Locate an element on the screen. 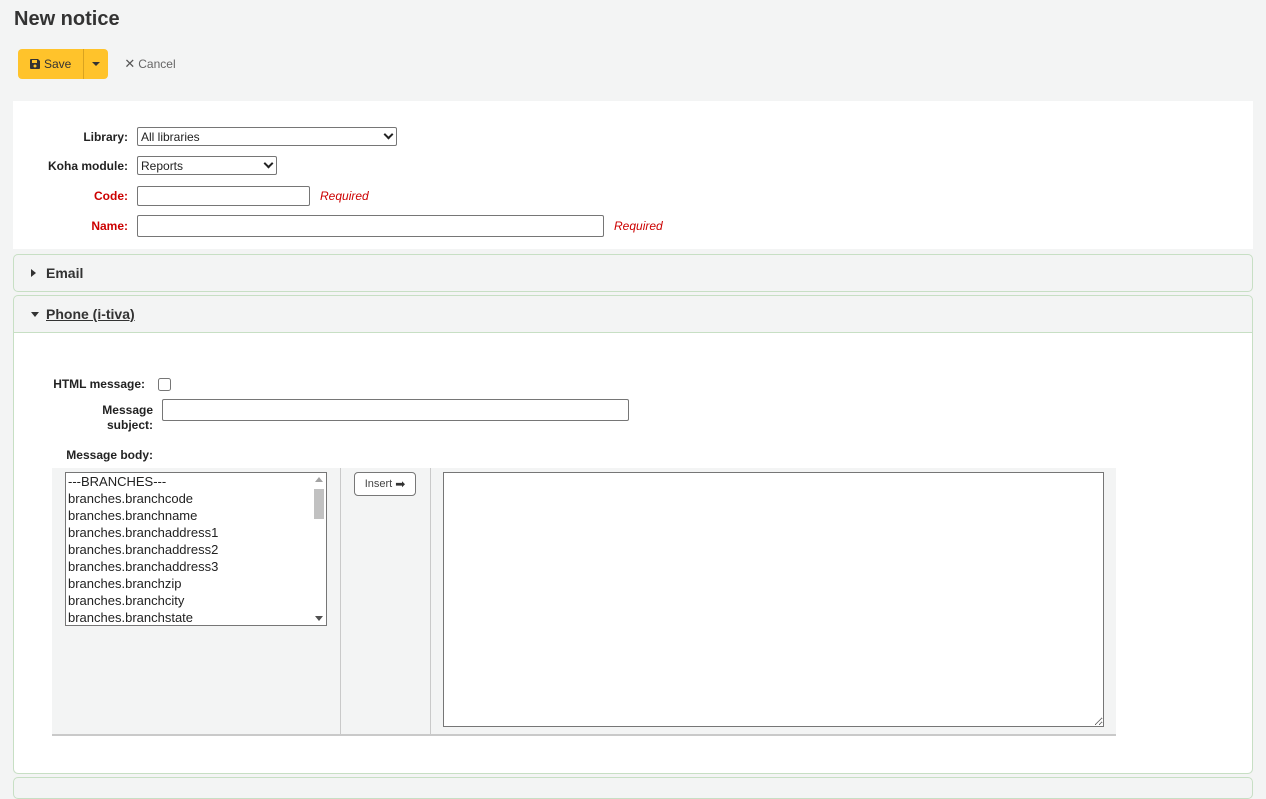 The width and height of the screenshot is (1266, 799). body-label-row: Message body: is located at coordinates (88, 455).